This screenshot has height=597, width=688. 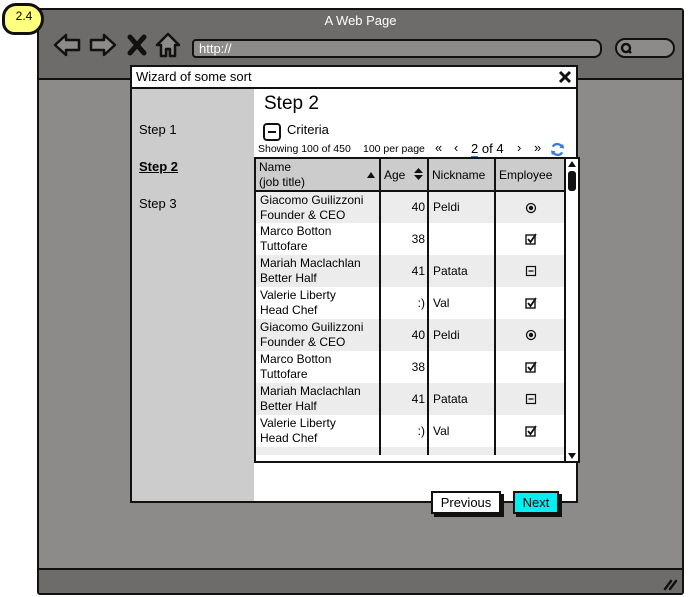 I want to click on person-name: Marco Botton, so click(x=296, y=359).